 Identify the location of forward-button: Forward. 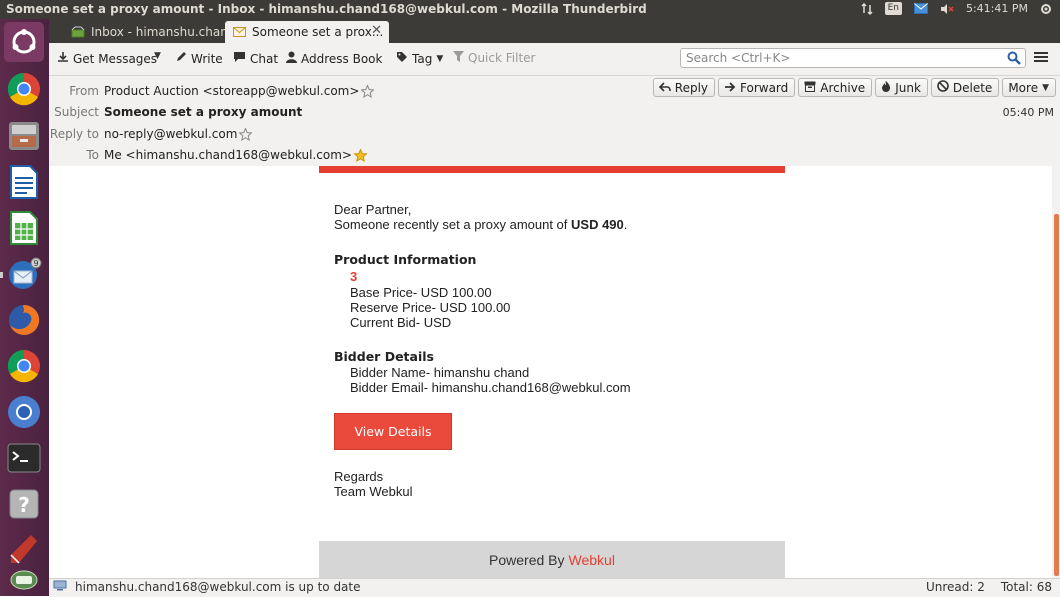
(757, 87).